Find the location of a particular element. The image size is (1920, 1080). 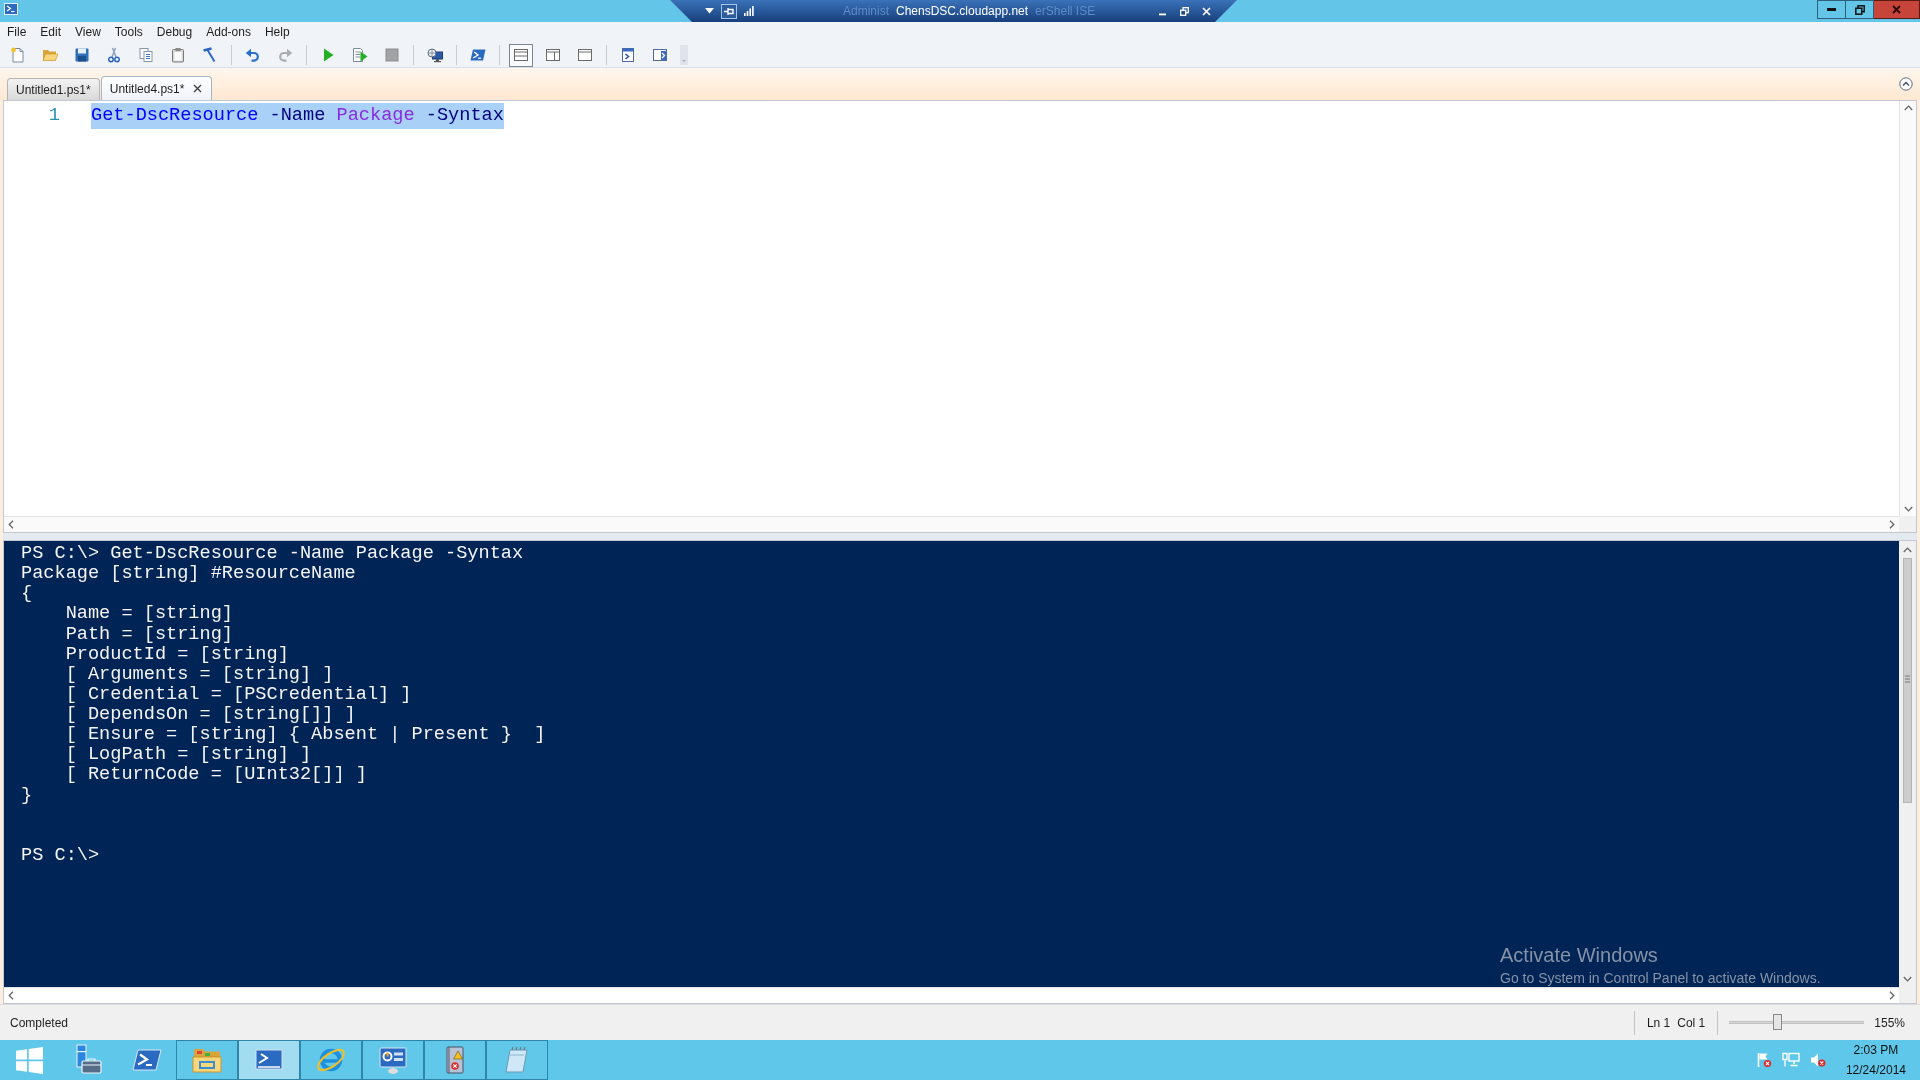

window-title-fragment: erShell ISE is located at coordinates (1065, 11).